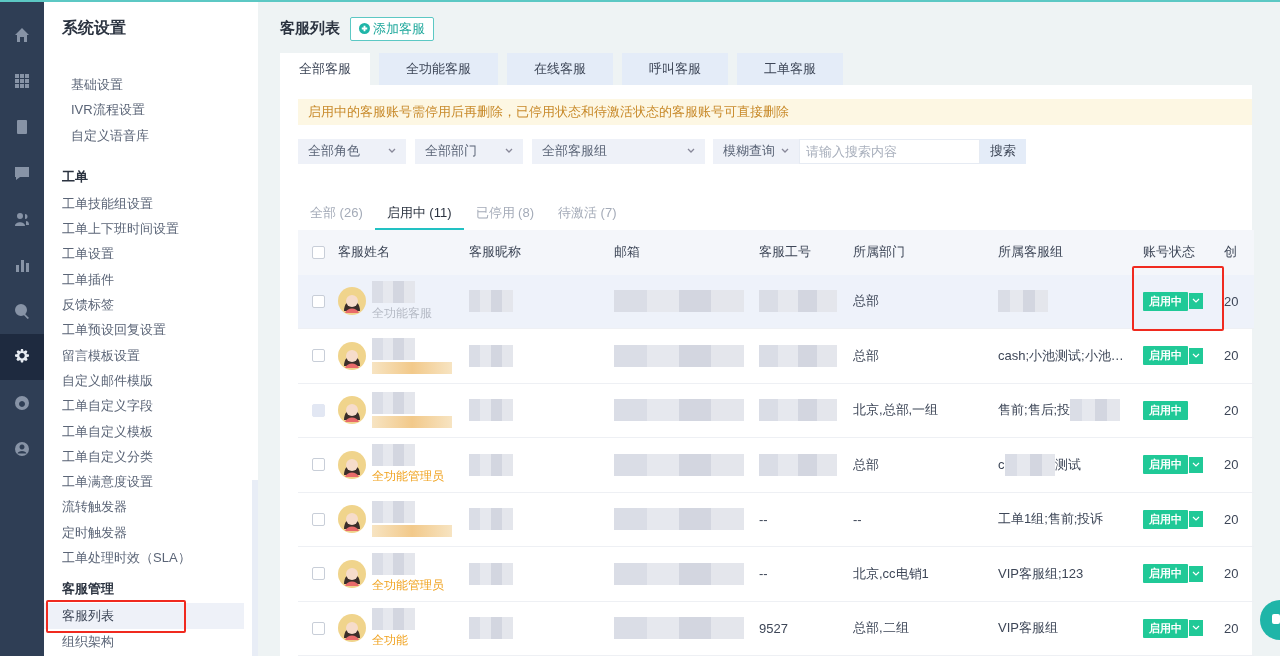 The image size is (1280, 656). I want to click on home-icon, so click(22, 35).